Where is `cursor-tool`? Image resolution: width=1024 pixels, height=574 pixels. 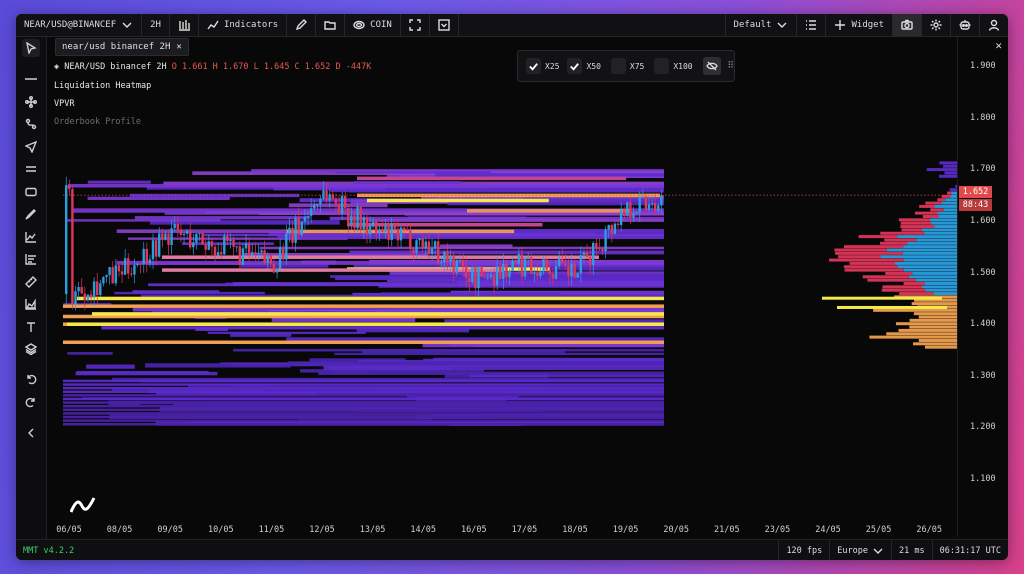
cursor-tool is located at coordinates (31, 48).